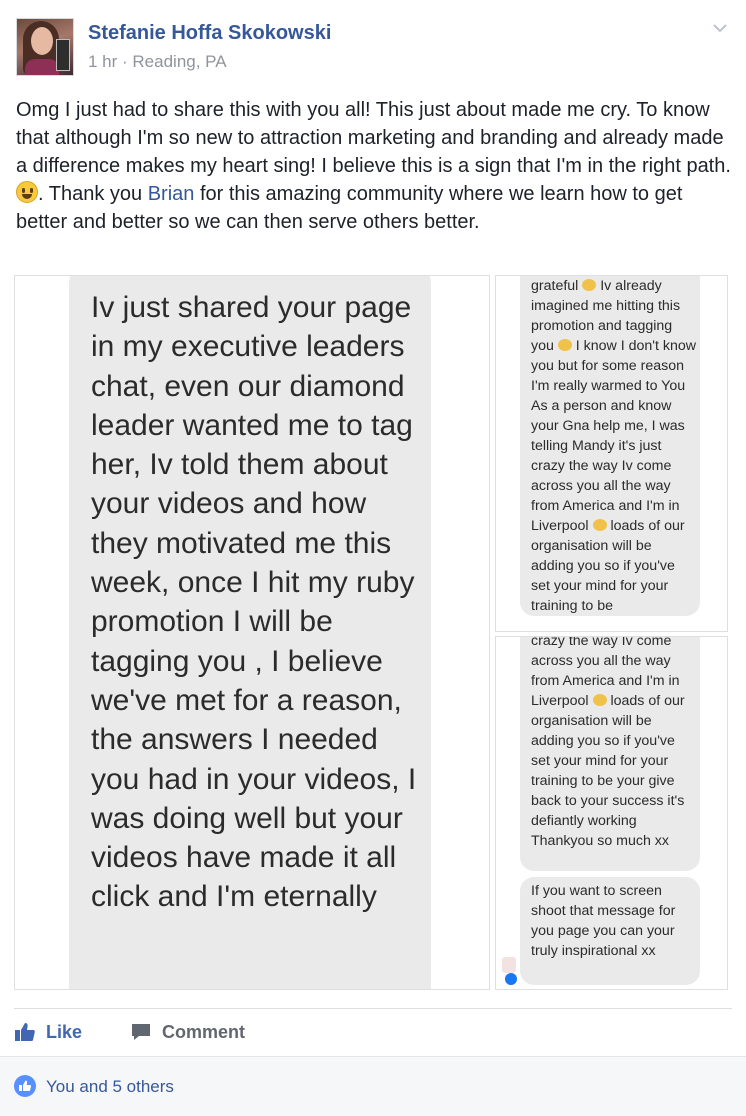 This screenshot has width=746, height=1116. I want to click on like-label: Like, so click(64, 1031).